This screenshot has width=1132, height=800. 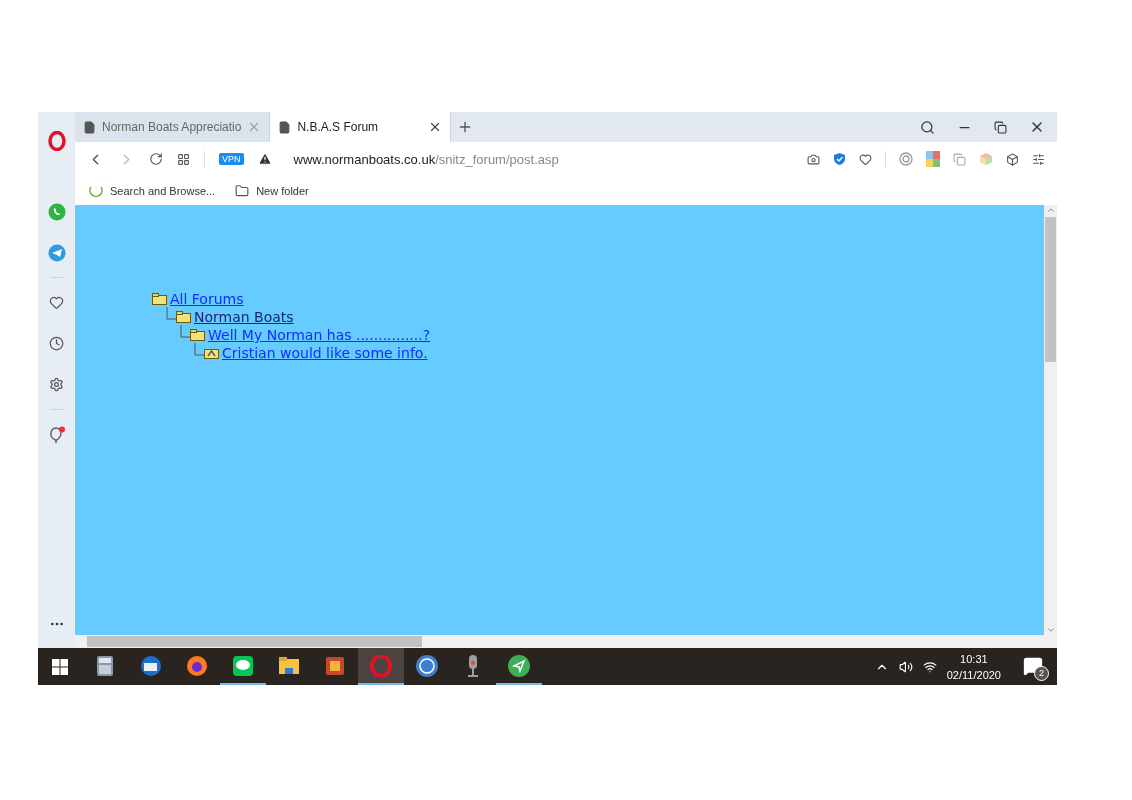 I want to click on site-logo-icon, so click(x=96, y=190).